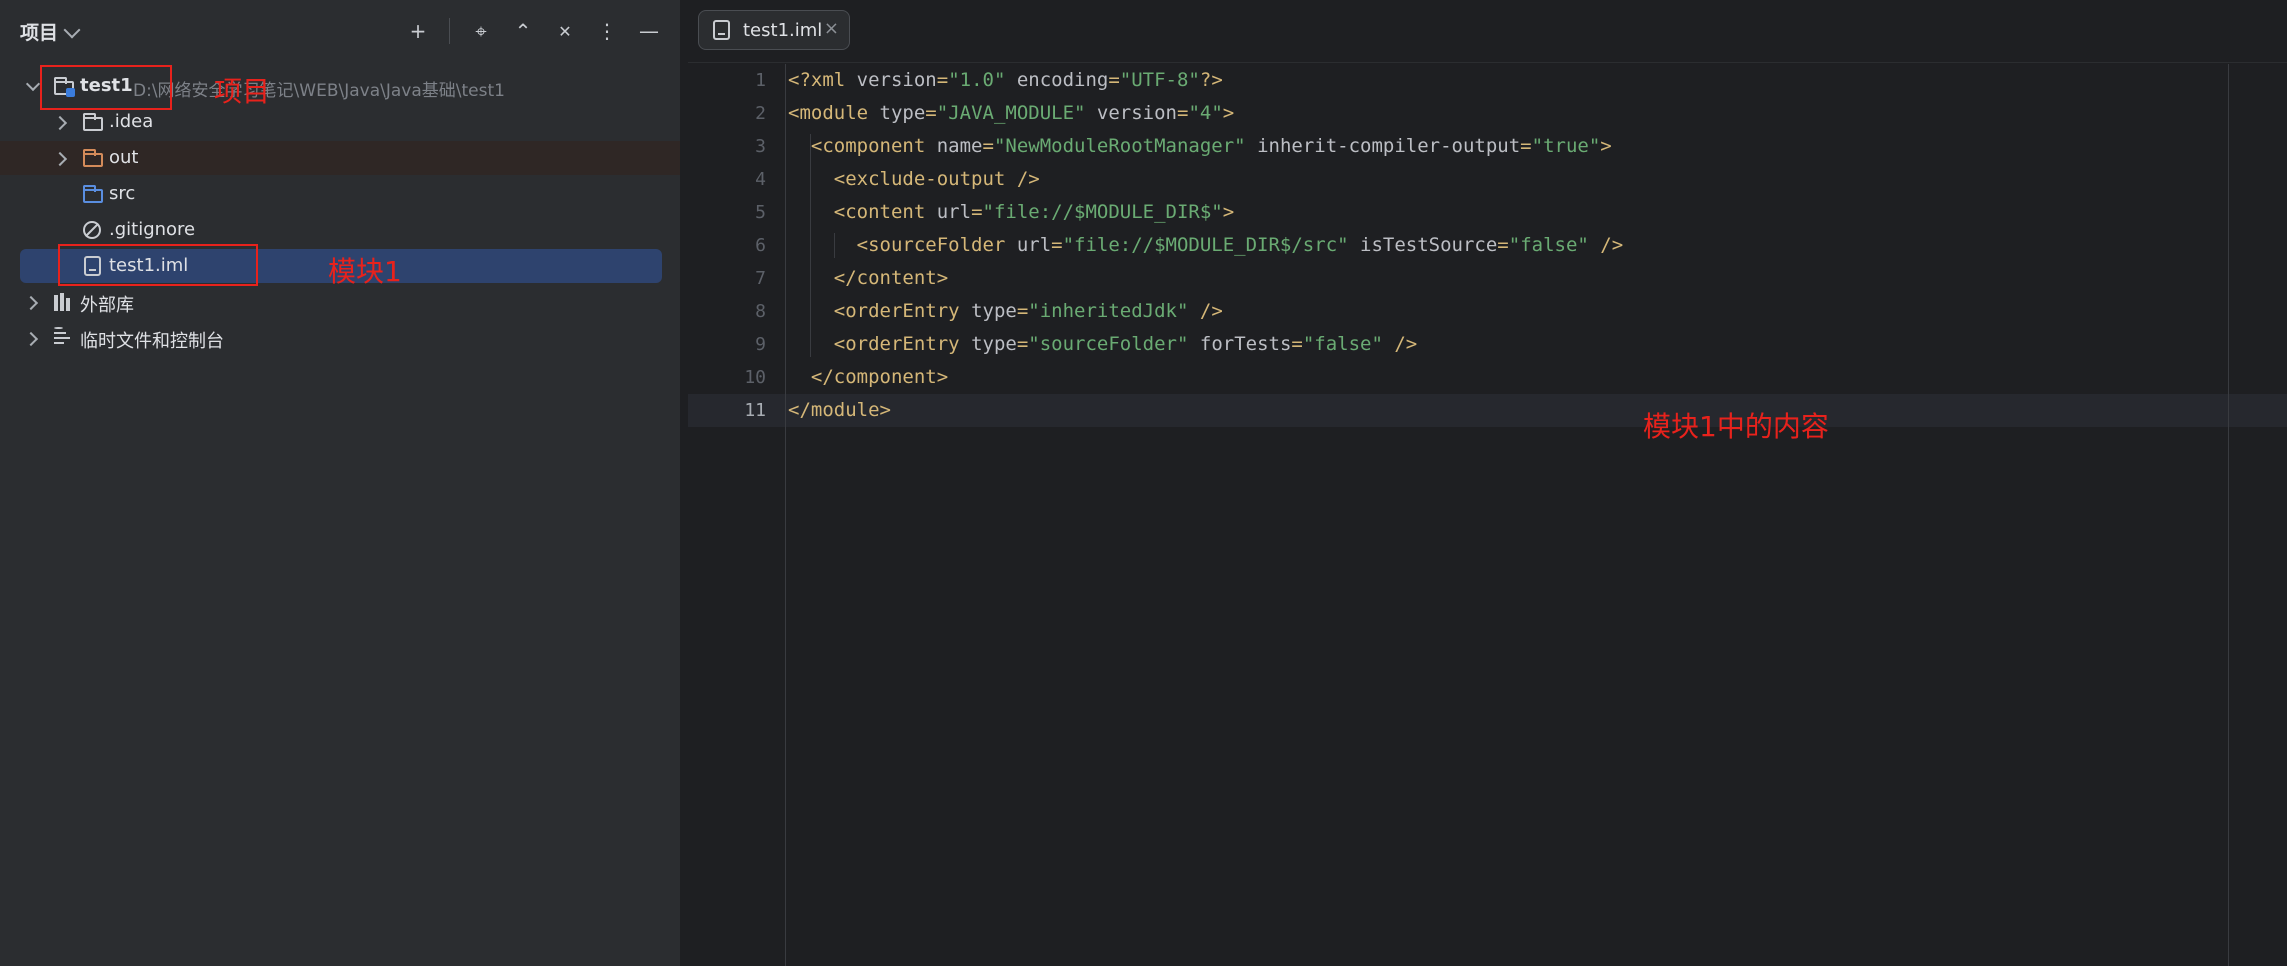 The height and width of the screenshot is (966, 2287). What do you see at coordinates (868, 278) in the screenshot?
I see `code-line: </content>` at bounding box center [868, 278].